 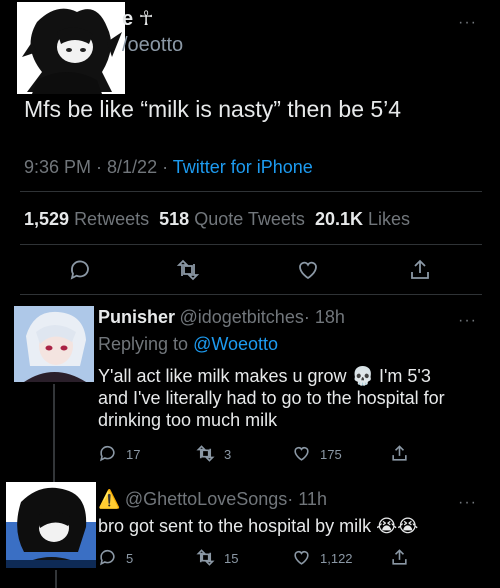 I want to click on reply-time: · 18h, so click(x=324, y=317).